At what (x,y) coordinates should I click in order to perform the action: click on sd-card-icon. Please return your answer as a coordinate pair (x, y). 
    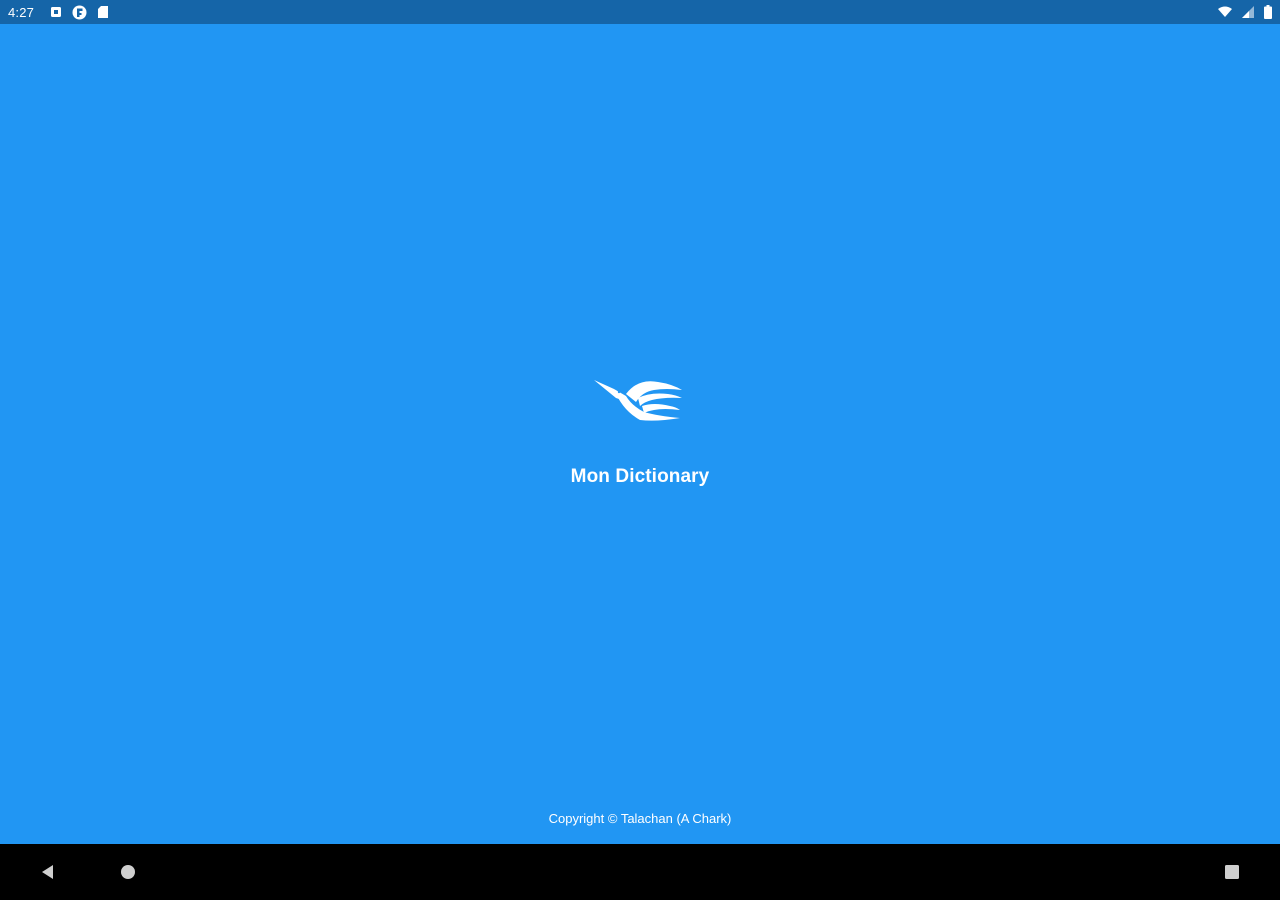
    Looking at the image, I should click on (103, 12).